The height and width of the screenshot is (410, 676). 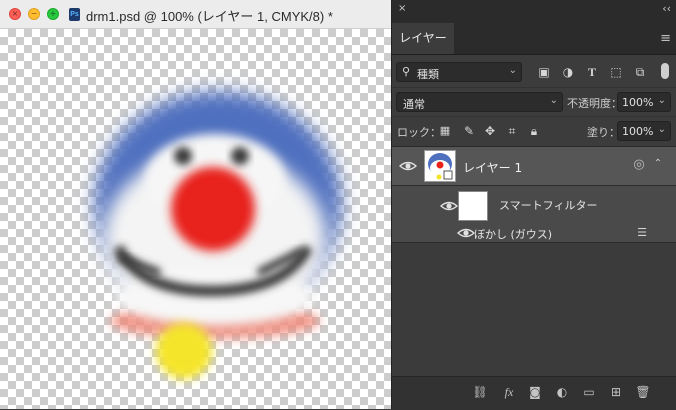 I want to click on filter-row: ⚲ 種類 ⌄ ▣ ◑ T ⬚ ⧉, so click(x=534, y=71).